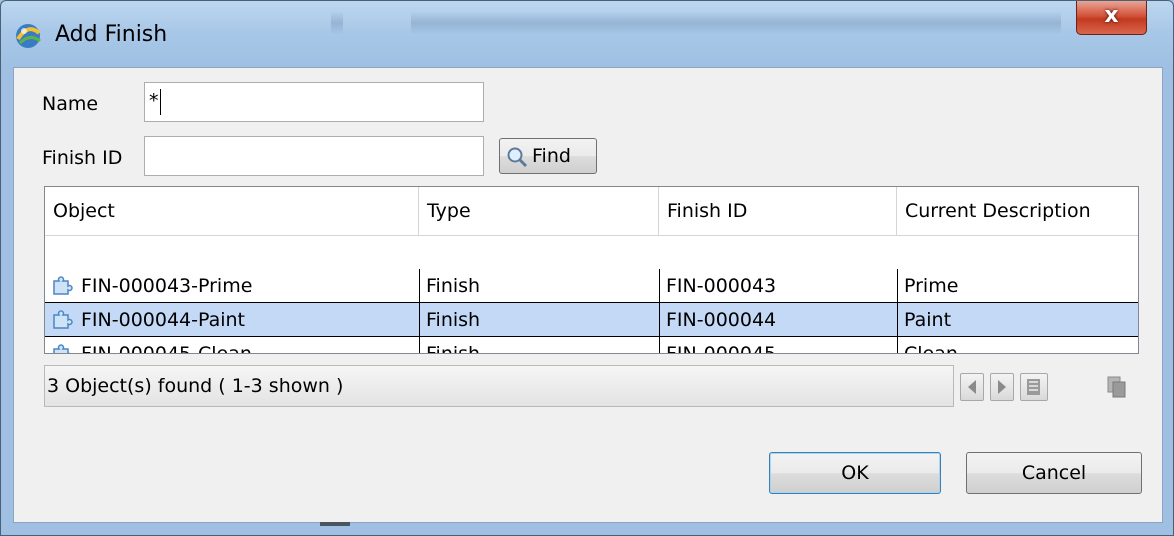  What do you see at coordinates (335, 524) in the screenshot?
I see `taskbar-edge` at bounding box center [335, 524].